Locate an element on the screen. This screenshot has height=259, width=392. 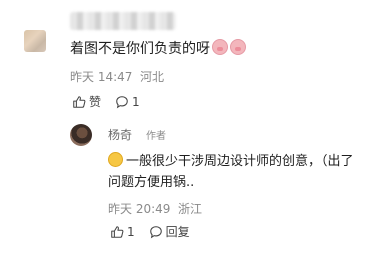
reply-count: 1 is located at coordinates (136, 101).